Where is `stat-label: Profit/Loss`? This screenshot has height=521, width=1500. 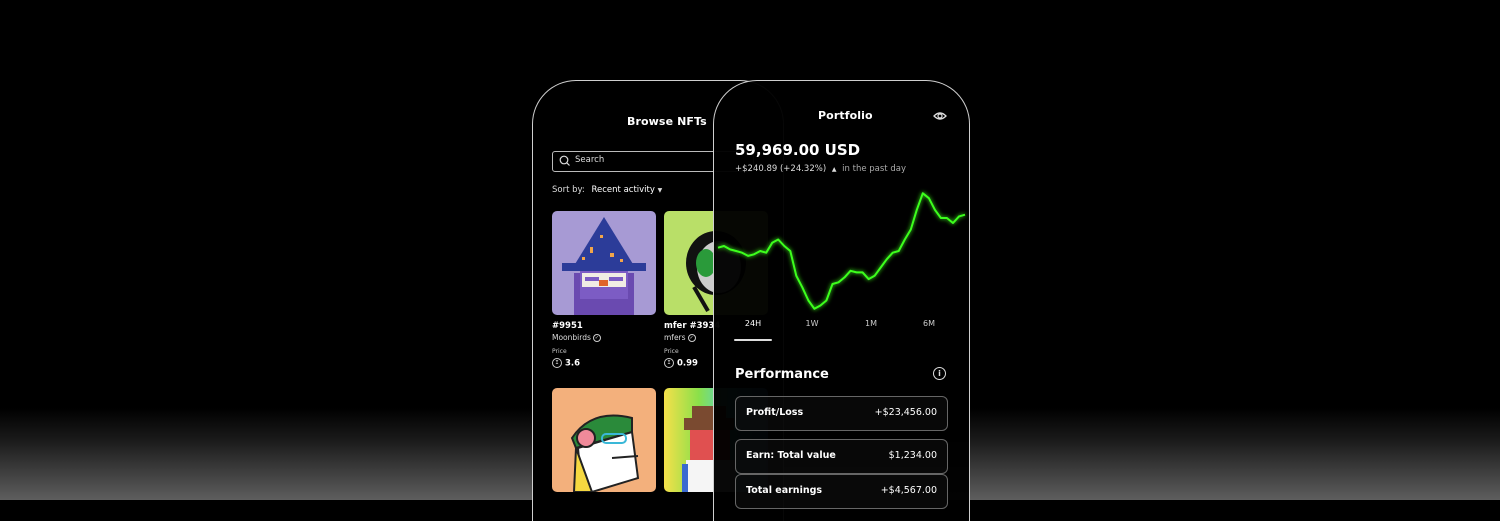 stat-label: Profit/Loss is located at coordinates (775, 412).